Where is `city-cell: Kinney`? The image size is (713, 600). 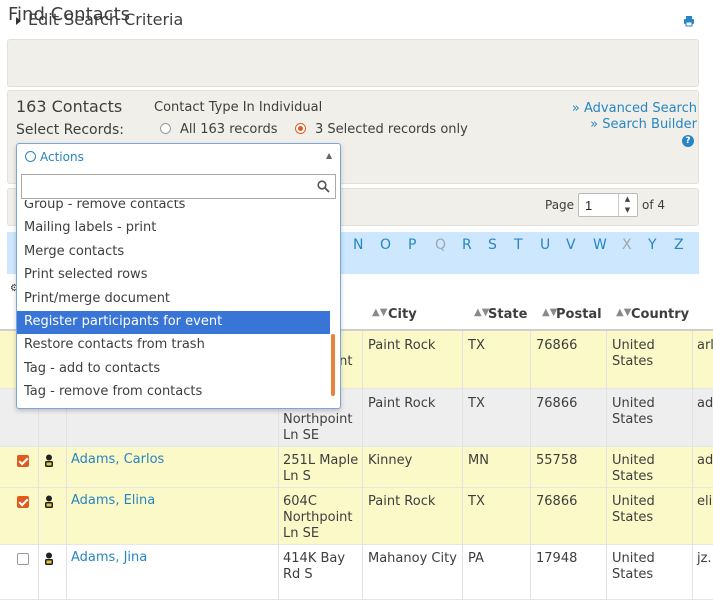
city-cell: Kinney is located at coordinates (390, 460).